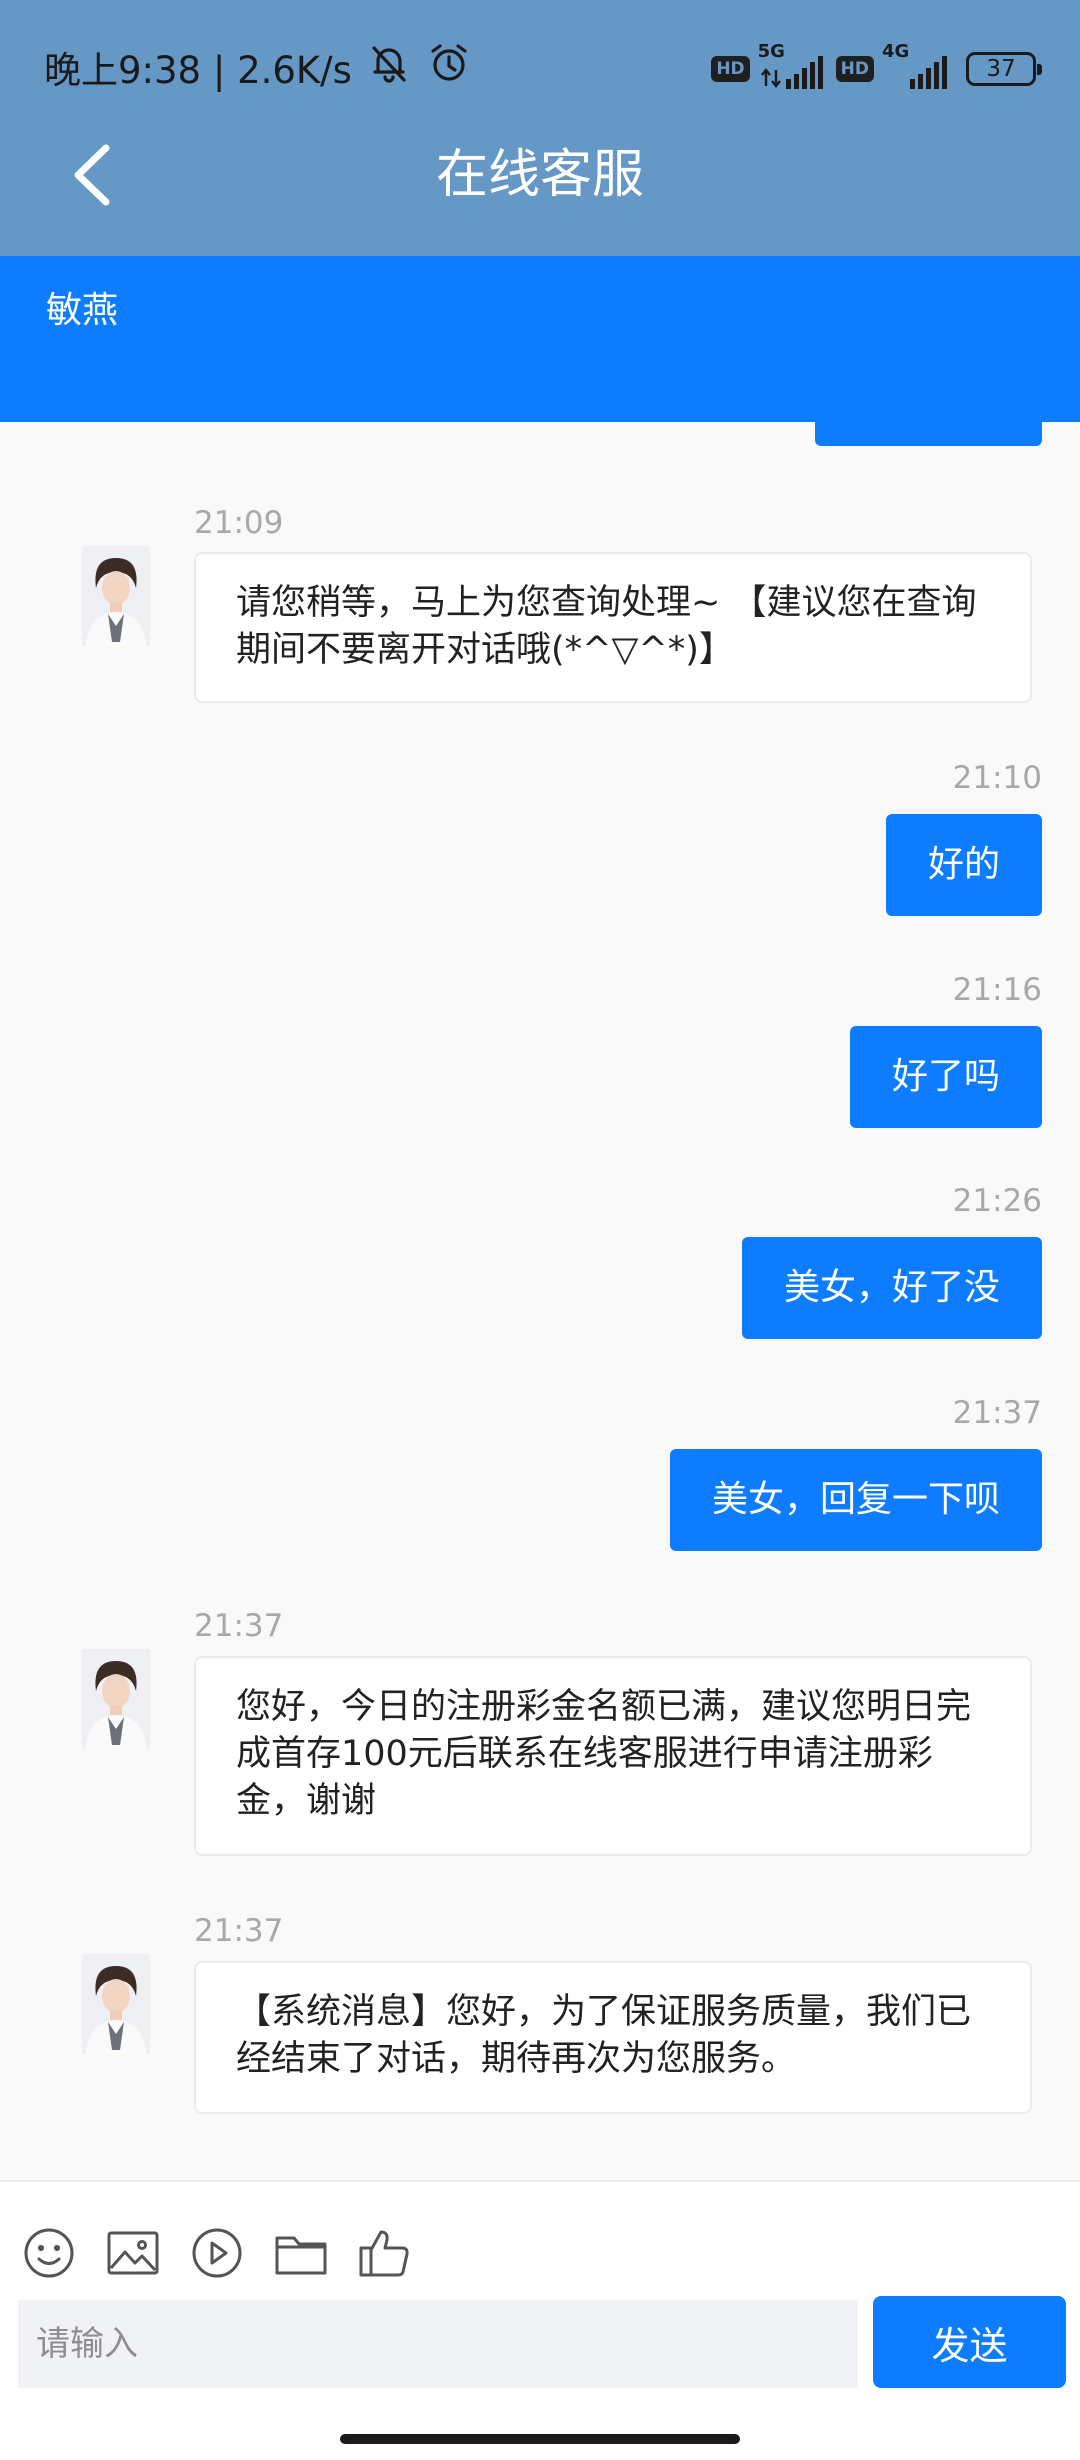 This screenshot has height=2460, width=1080. What do you see at coordinates (449, 70) in the screenshot?
I see `alarm-icon` at bounding box center [449, 70].